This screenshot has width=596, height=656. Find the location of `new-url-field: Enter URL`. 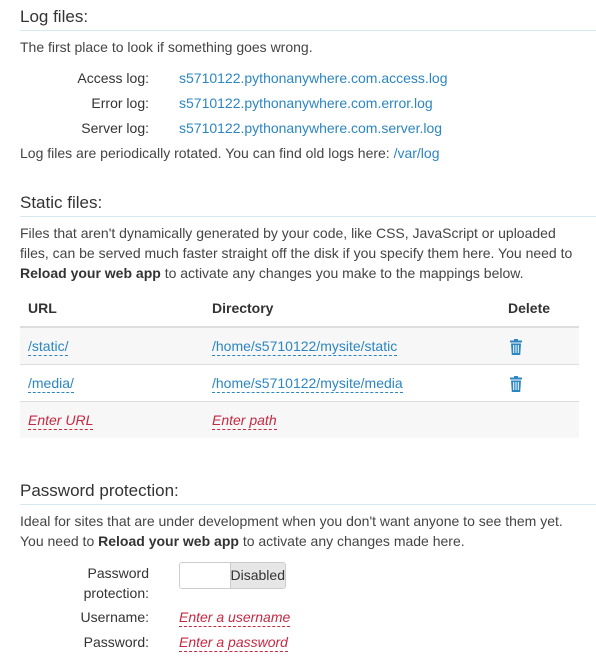

new-url-field: Enter URL is located at coordinates (61, 421).